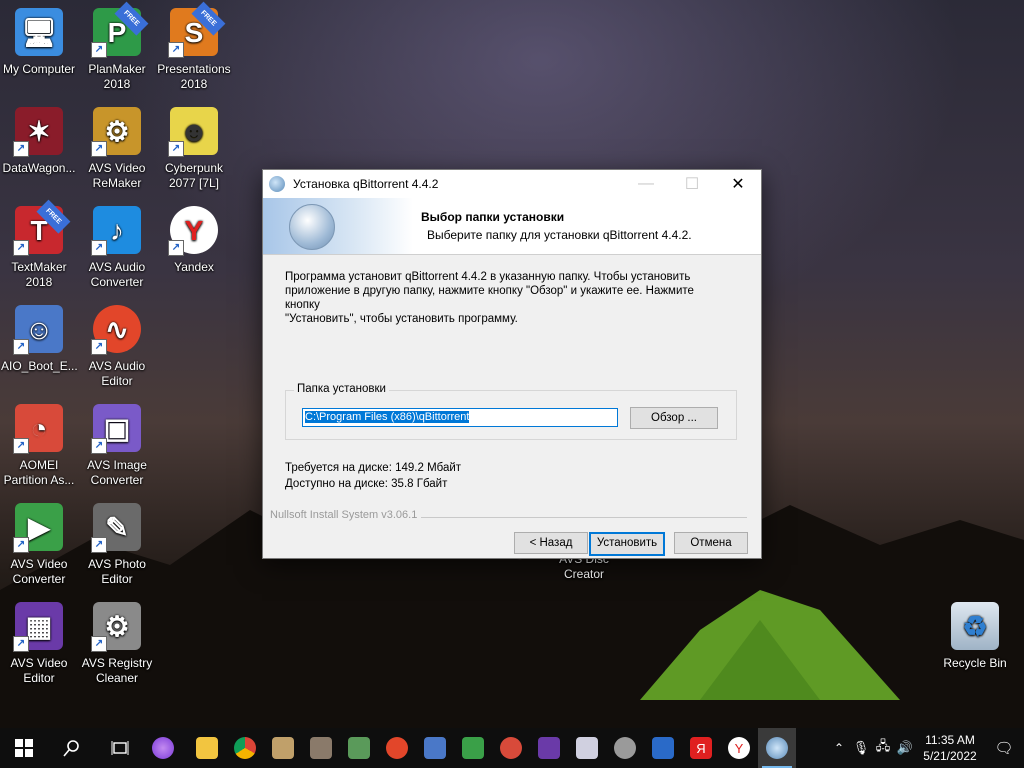 The image size is (1024, 768). Describe the element at coordinates (366, 484) in the screenshot. I see `space-available: Доступно на диске: 35.8 Гбайт` at that location.